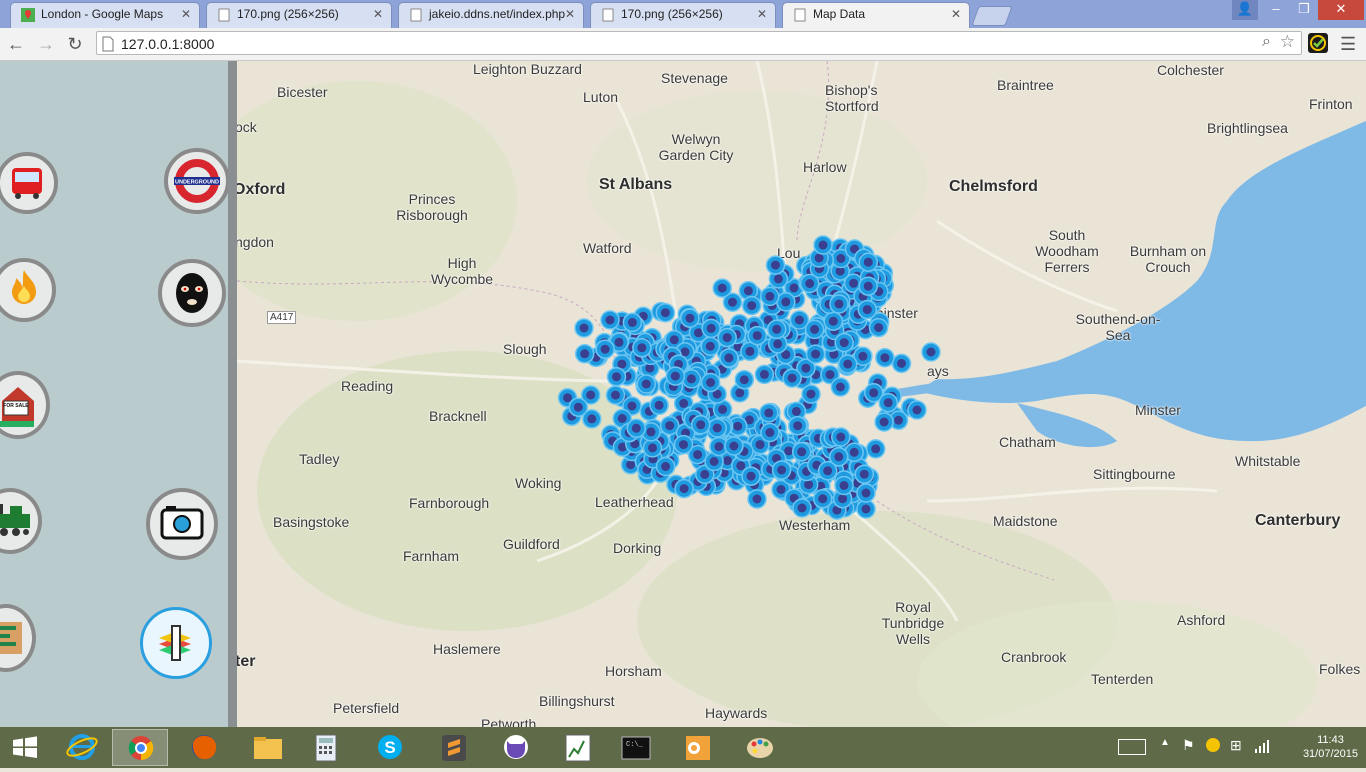 The width and height of the screenshot is (1366, 772). Describe the element at coordinates (390, 747) in the screenshot. I see `taskbar-skype: S` at that location.